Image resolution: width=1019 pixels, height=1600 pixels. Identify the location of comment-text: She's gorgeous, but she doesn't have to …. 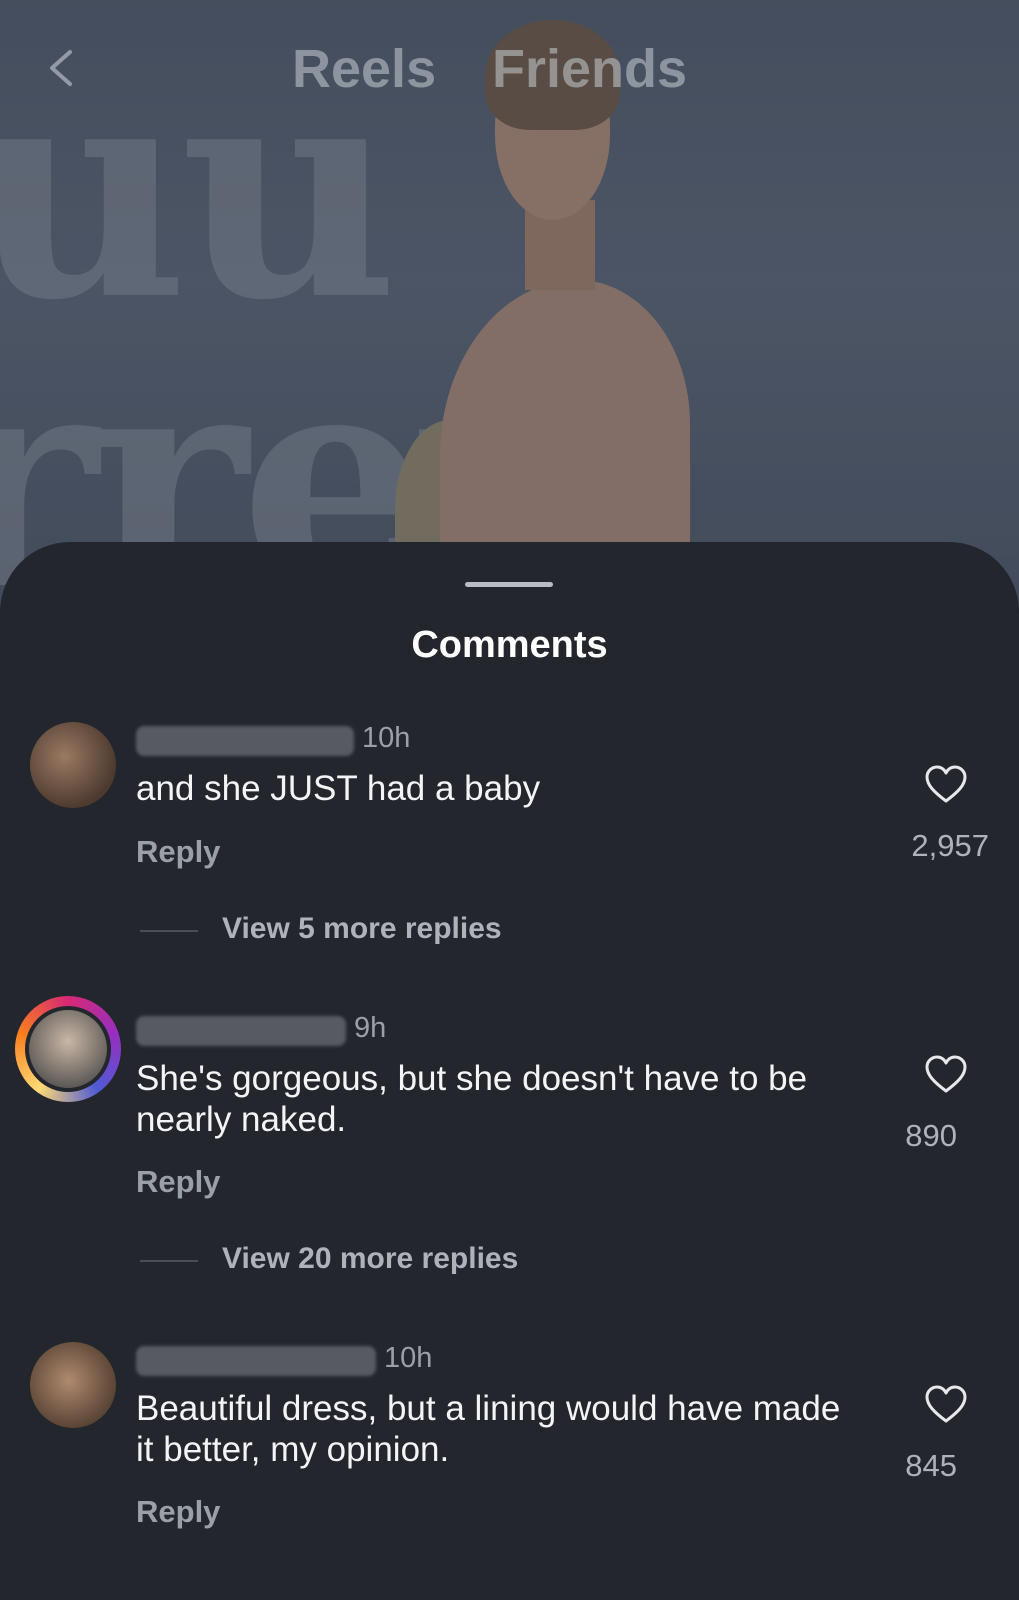
(472, 1099).